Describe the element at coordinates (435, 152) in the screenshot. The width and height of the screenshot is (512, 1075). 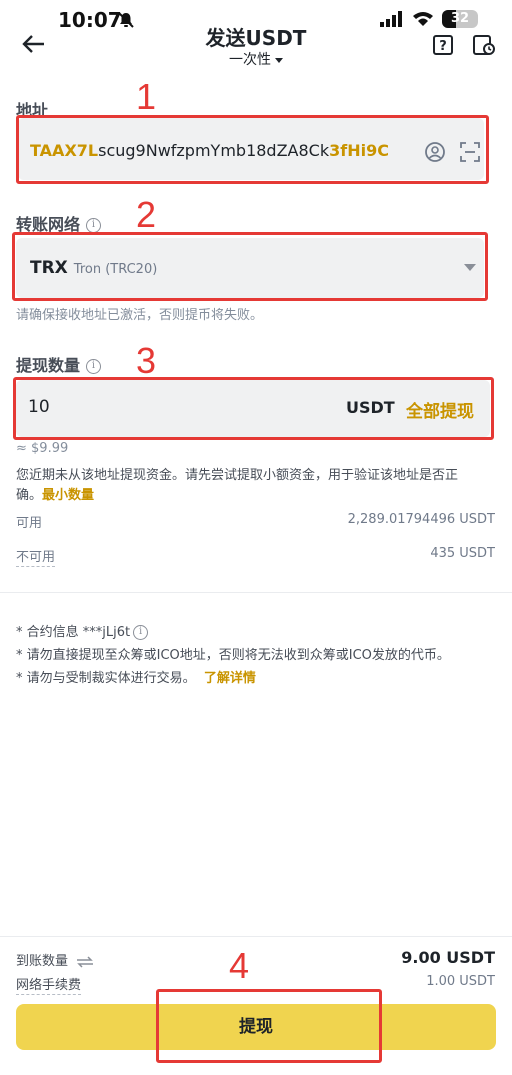
I see `contact-book-icon` at that location.